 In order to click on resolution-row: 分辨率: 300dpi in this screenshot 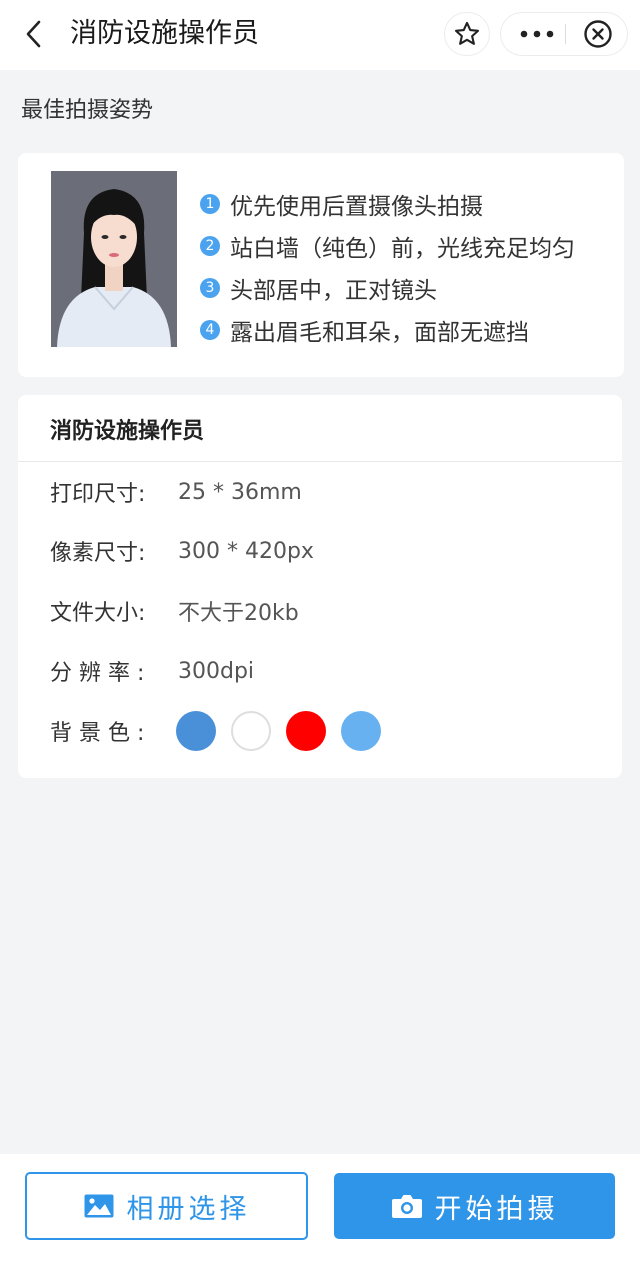, I will do `click(152, 671)`.